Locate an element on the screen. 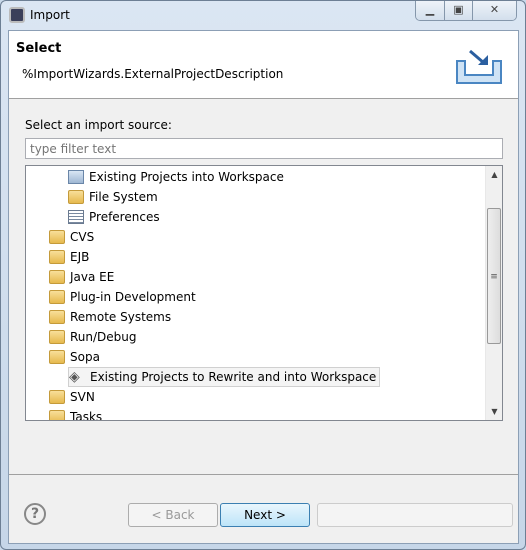 Image resolution: width=526 pixels, height=550 pixels. tree-item: Run/Debug is located at coordinates (93, 337).